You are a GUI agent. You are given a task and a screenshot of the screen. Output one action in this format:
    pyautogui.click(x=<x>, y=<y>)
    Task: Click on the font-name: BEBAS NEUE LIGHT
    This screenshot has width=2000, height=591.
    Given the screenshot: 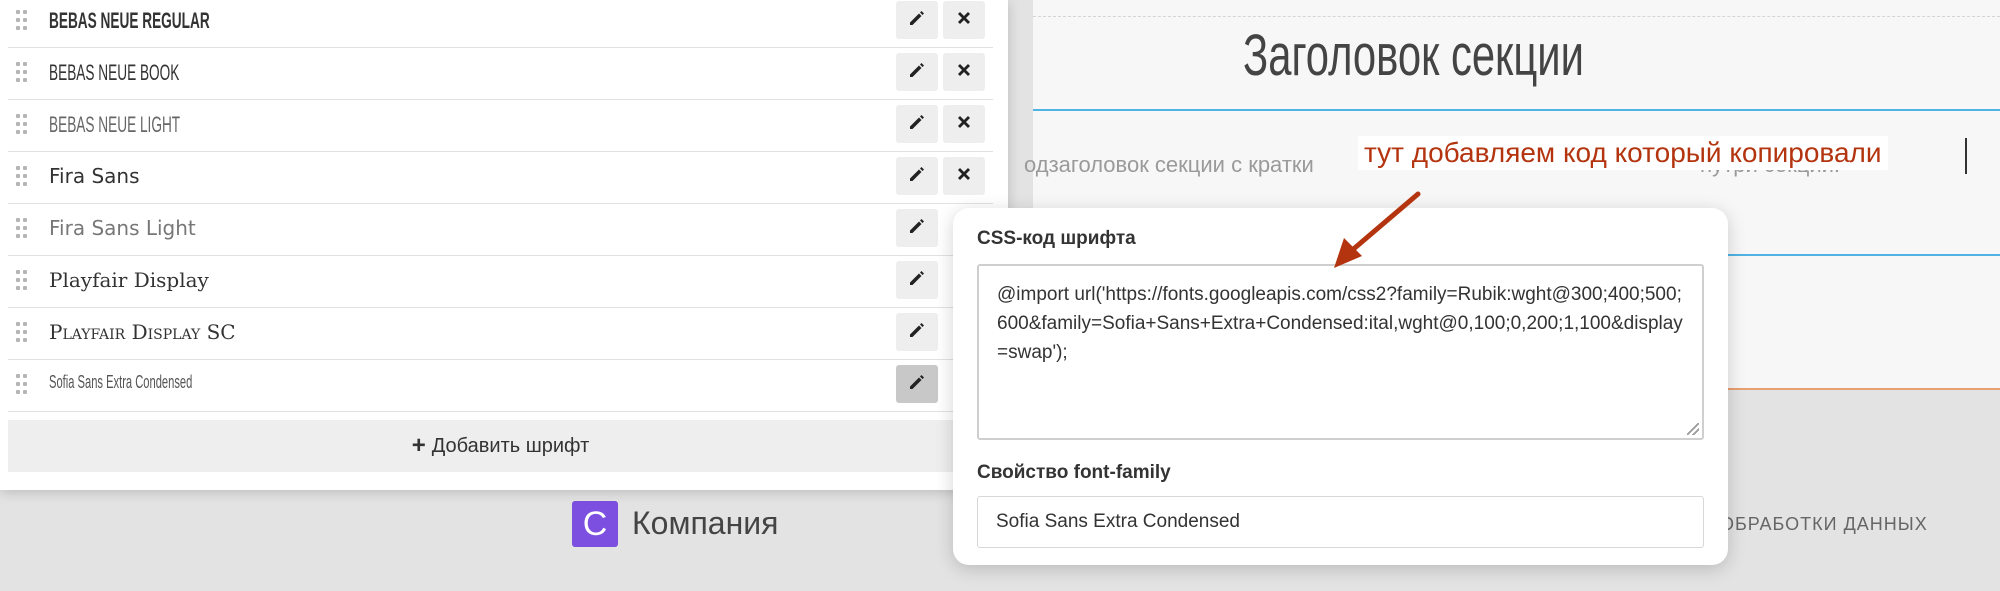 What is the action you would take?
    pyautogui.click(x=115, y=124)
    